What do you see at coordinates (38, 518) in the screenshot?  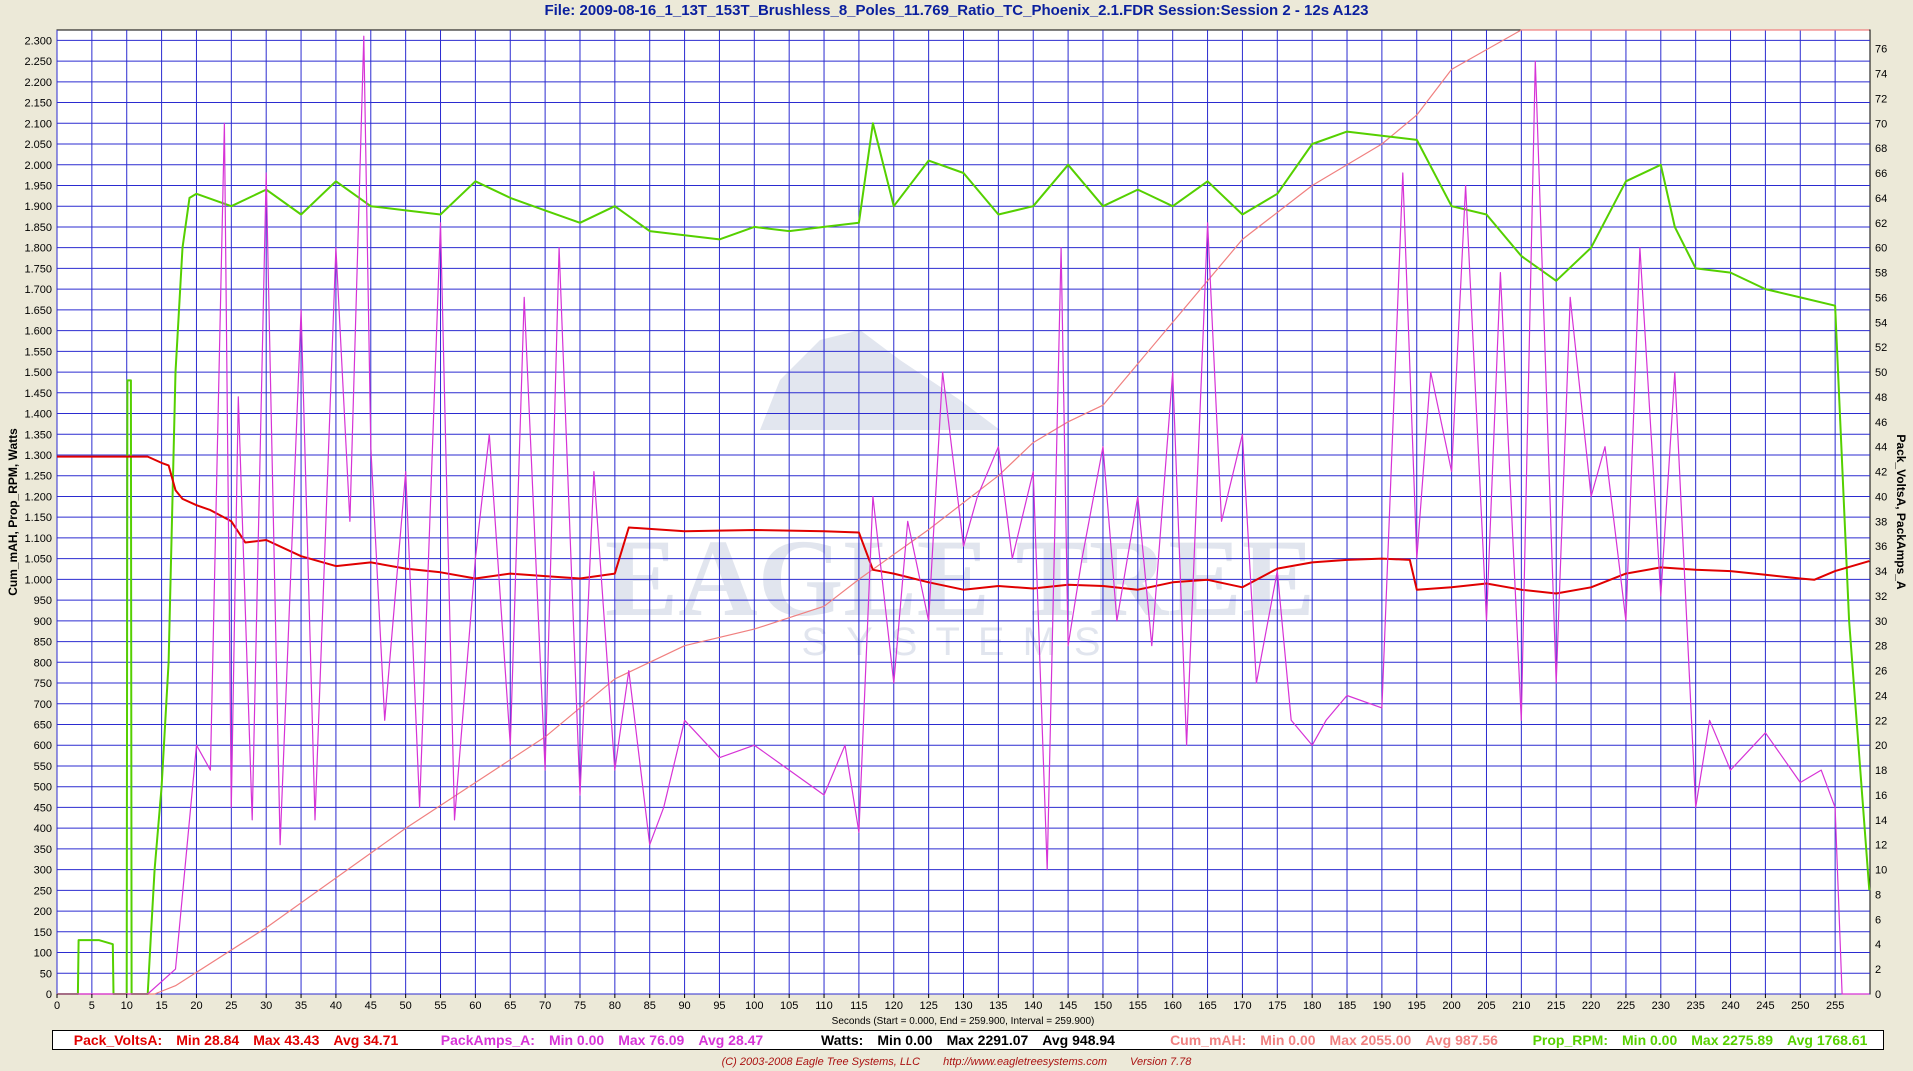 I see `y-left-tick-label: 1.150` at bounding box center [38, 518].